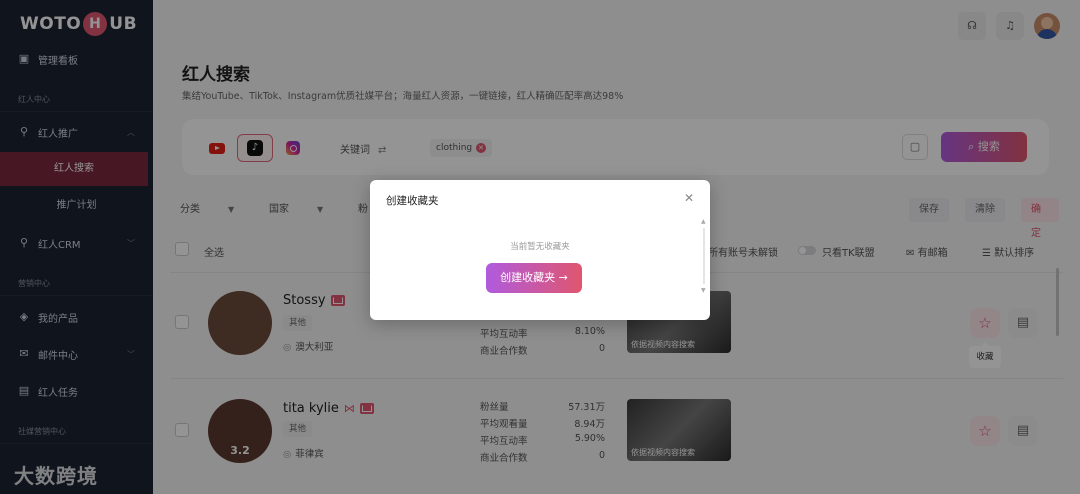  I want to click on empty-state-text: 当前暂无收藏夹, so click(540, 247).